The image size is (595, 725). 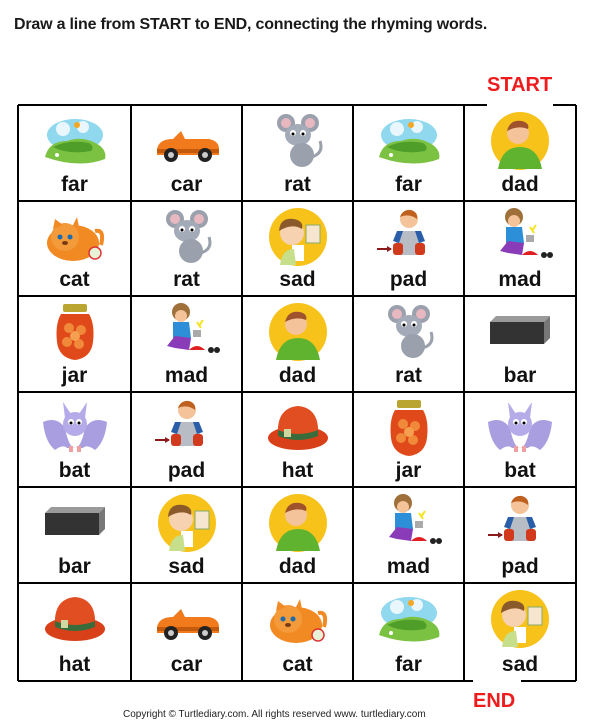 What do you see at coordinates (74, 375) in the screenshot?
I see `cell-word: jar` at bounding box center [74, 375].